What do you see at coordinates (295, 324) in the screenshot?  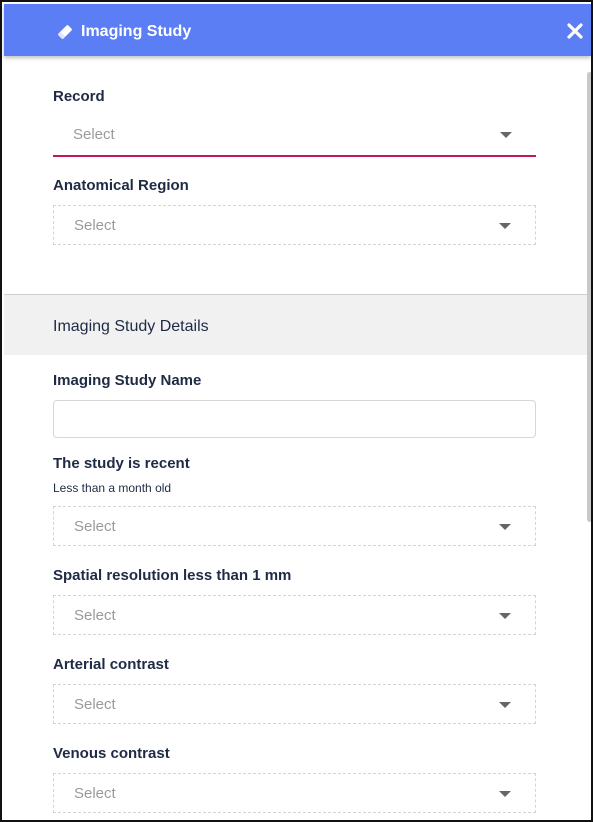 I see `section-header: Imaging Study Details` at bounding box center [295, 324].